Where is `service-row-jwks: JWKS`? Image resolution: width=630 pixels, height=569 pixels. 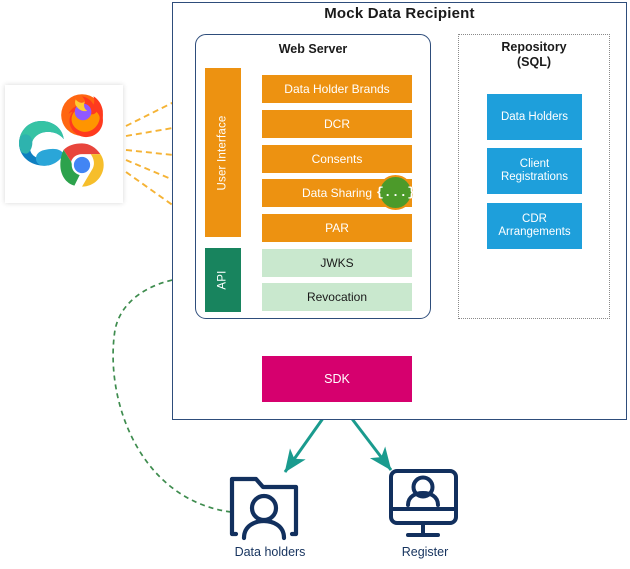 service-row-jwks: JWKS is located at coordinates (337, 263).